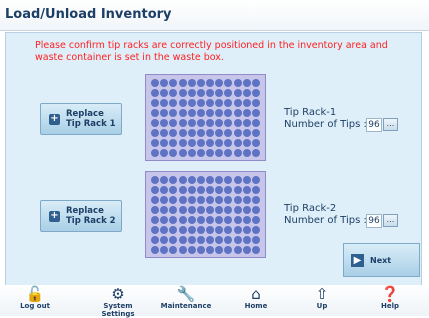 The width and height of the screenshot is (429, 318). Describe the element at coordinates (357, 260) in the screenshot. I see `next-arrow-icon: ▶` at that location.